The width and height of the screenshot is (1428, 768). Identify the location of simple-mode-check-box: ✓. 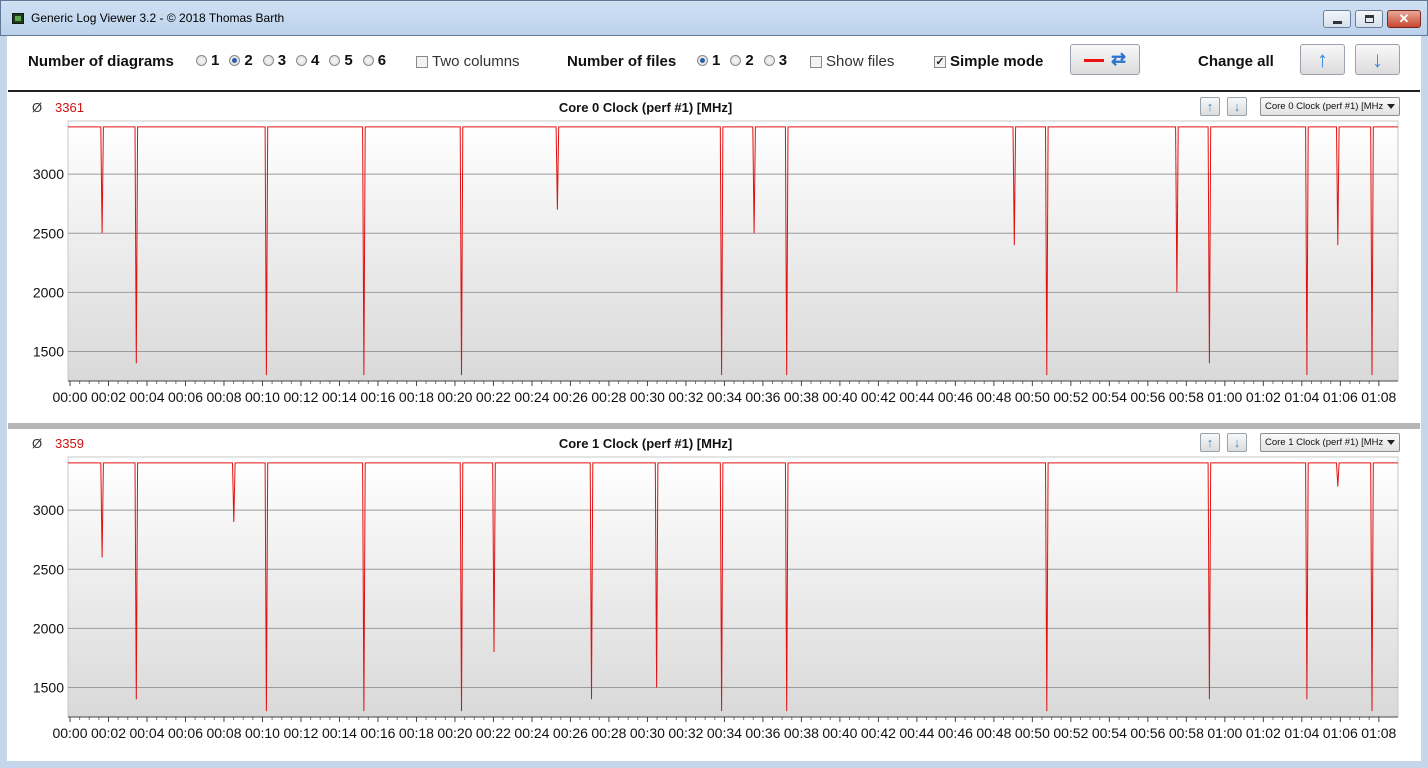
(940, 61).